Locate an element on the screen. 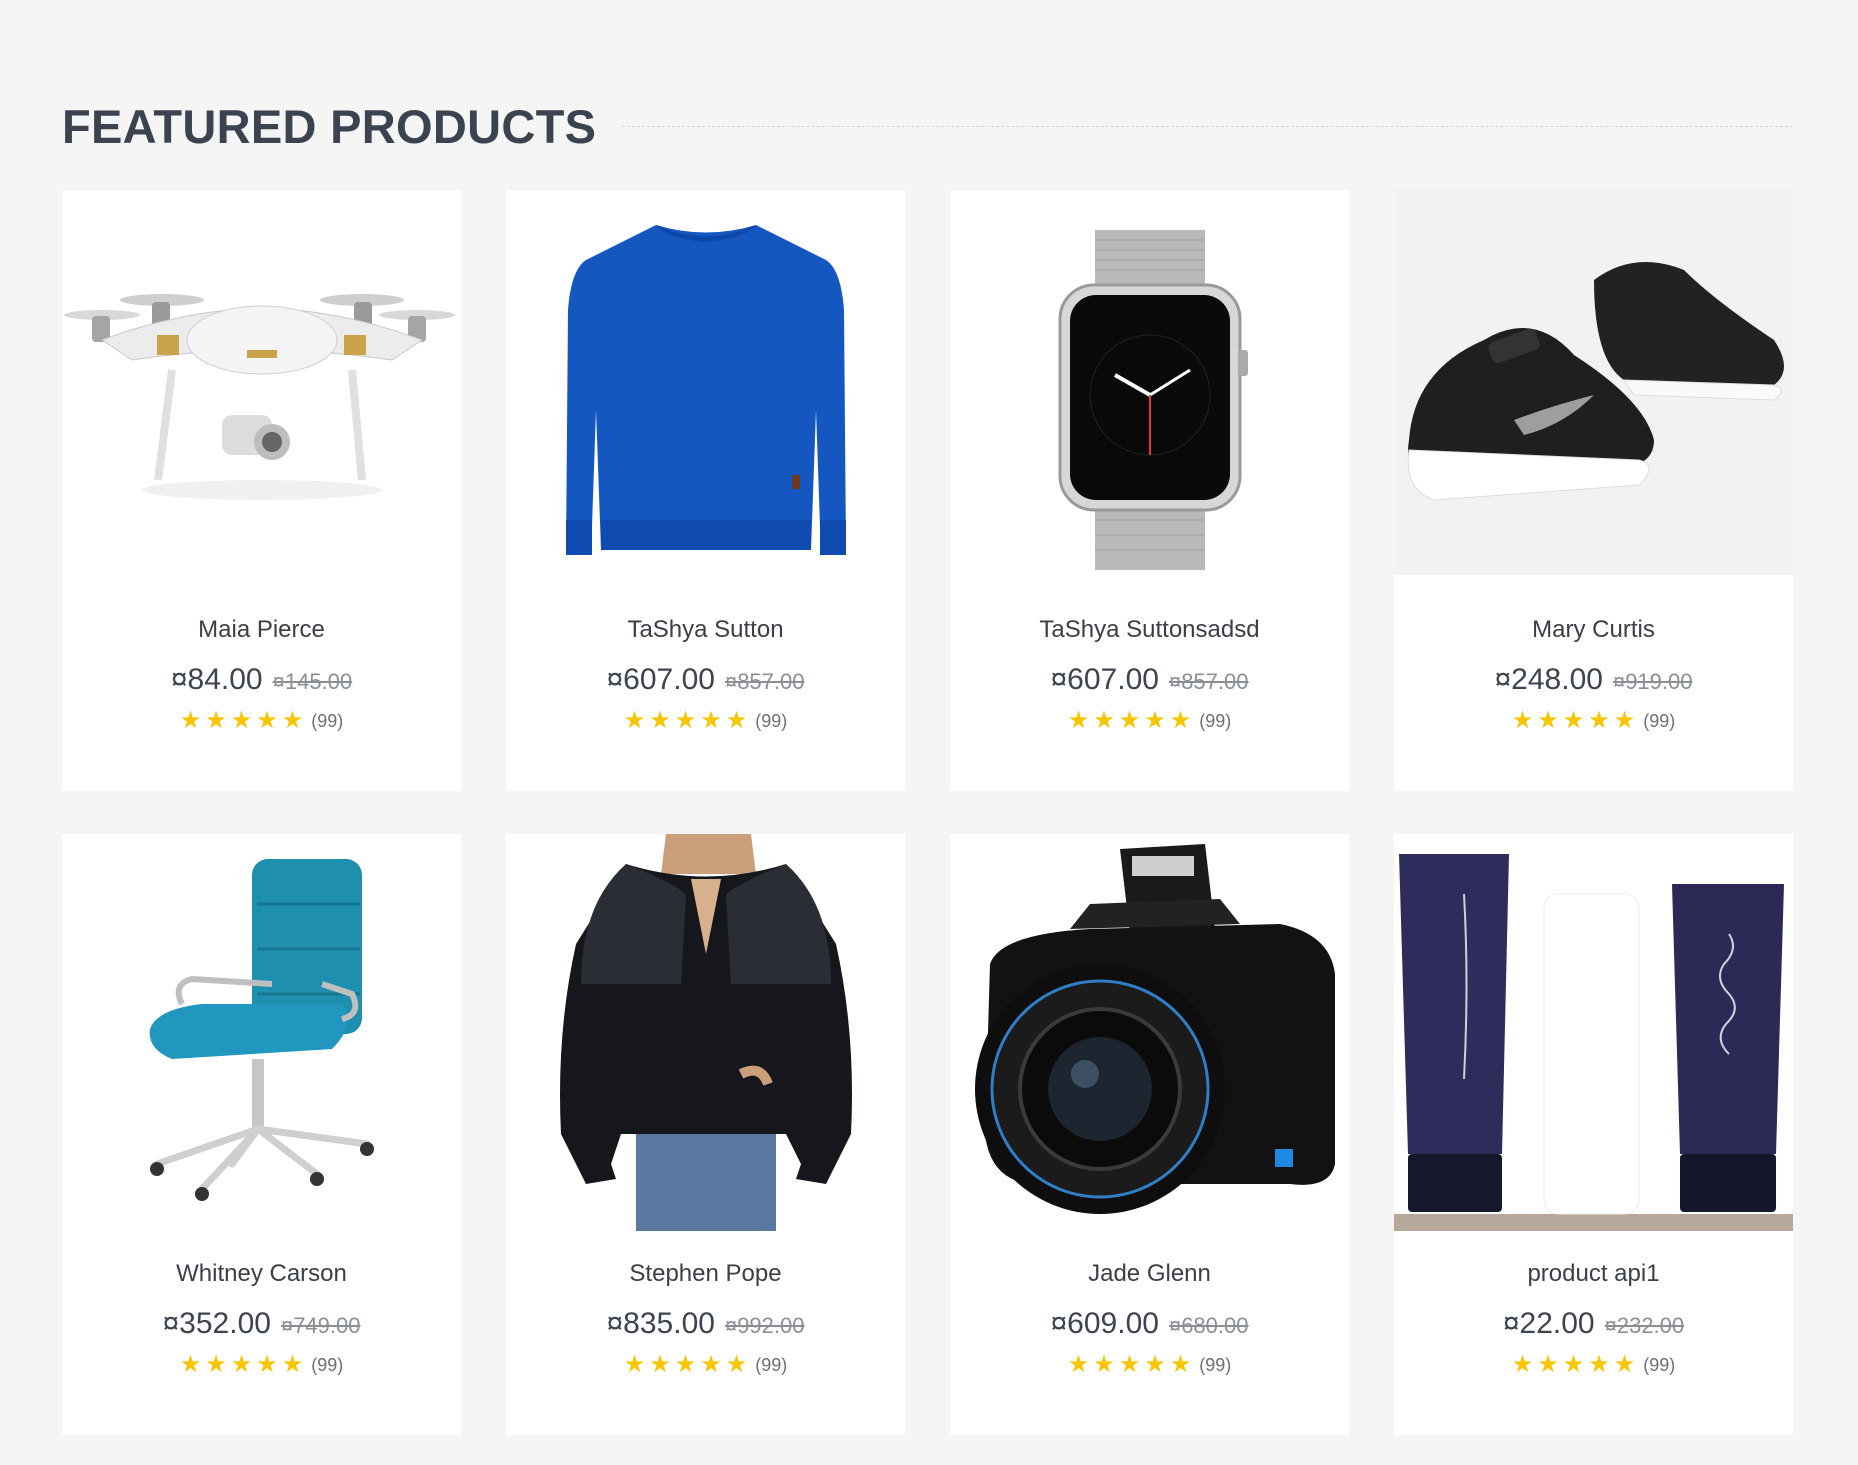 Image resolution: width=1858 pixels, height=1465 pixels. product-price: ¤352.00 is located at coordinates (216, 1323).